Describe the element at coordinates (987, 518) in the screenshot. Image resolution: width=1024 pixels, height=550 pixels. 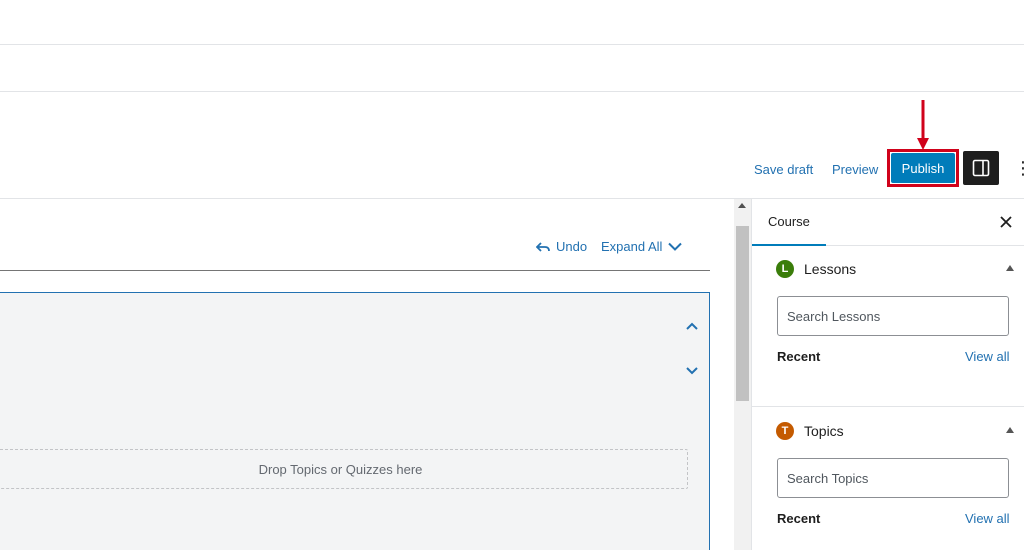
I see `view-all-topics-link: View all` at that location.